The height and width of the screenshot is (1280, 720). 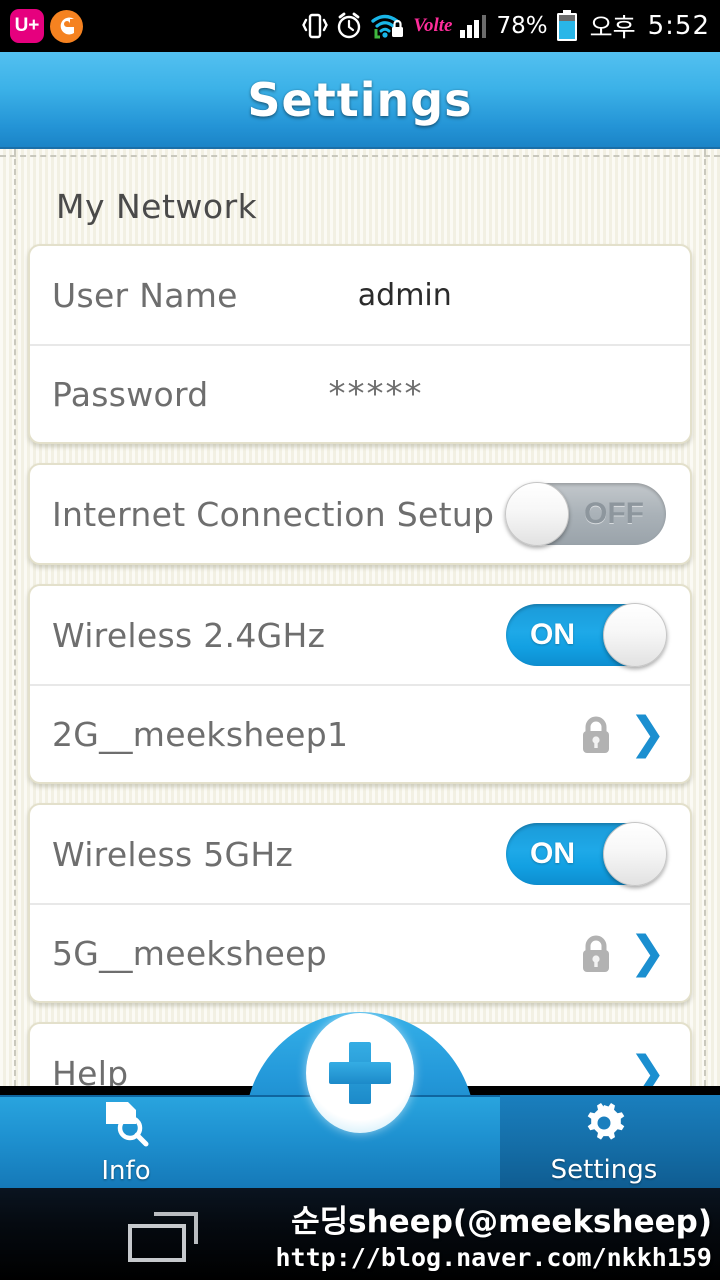 What do you see at coordinates (360, 635) in the screenshot?
I see `row-wireless-24: Wireless 2.4GHz ON` at bounding box center [360, 635].